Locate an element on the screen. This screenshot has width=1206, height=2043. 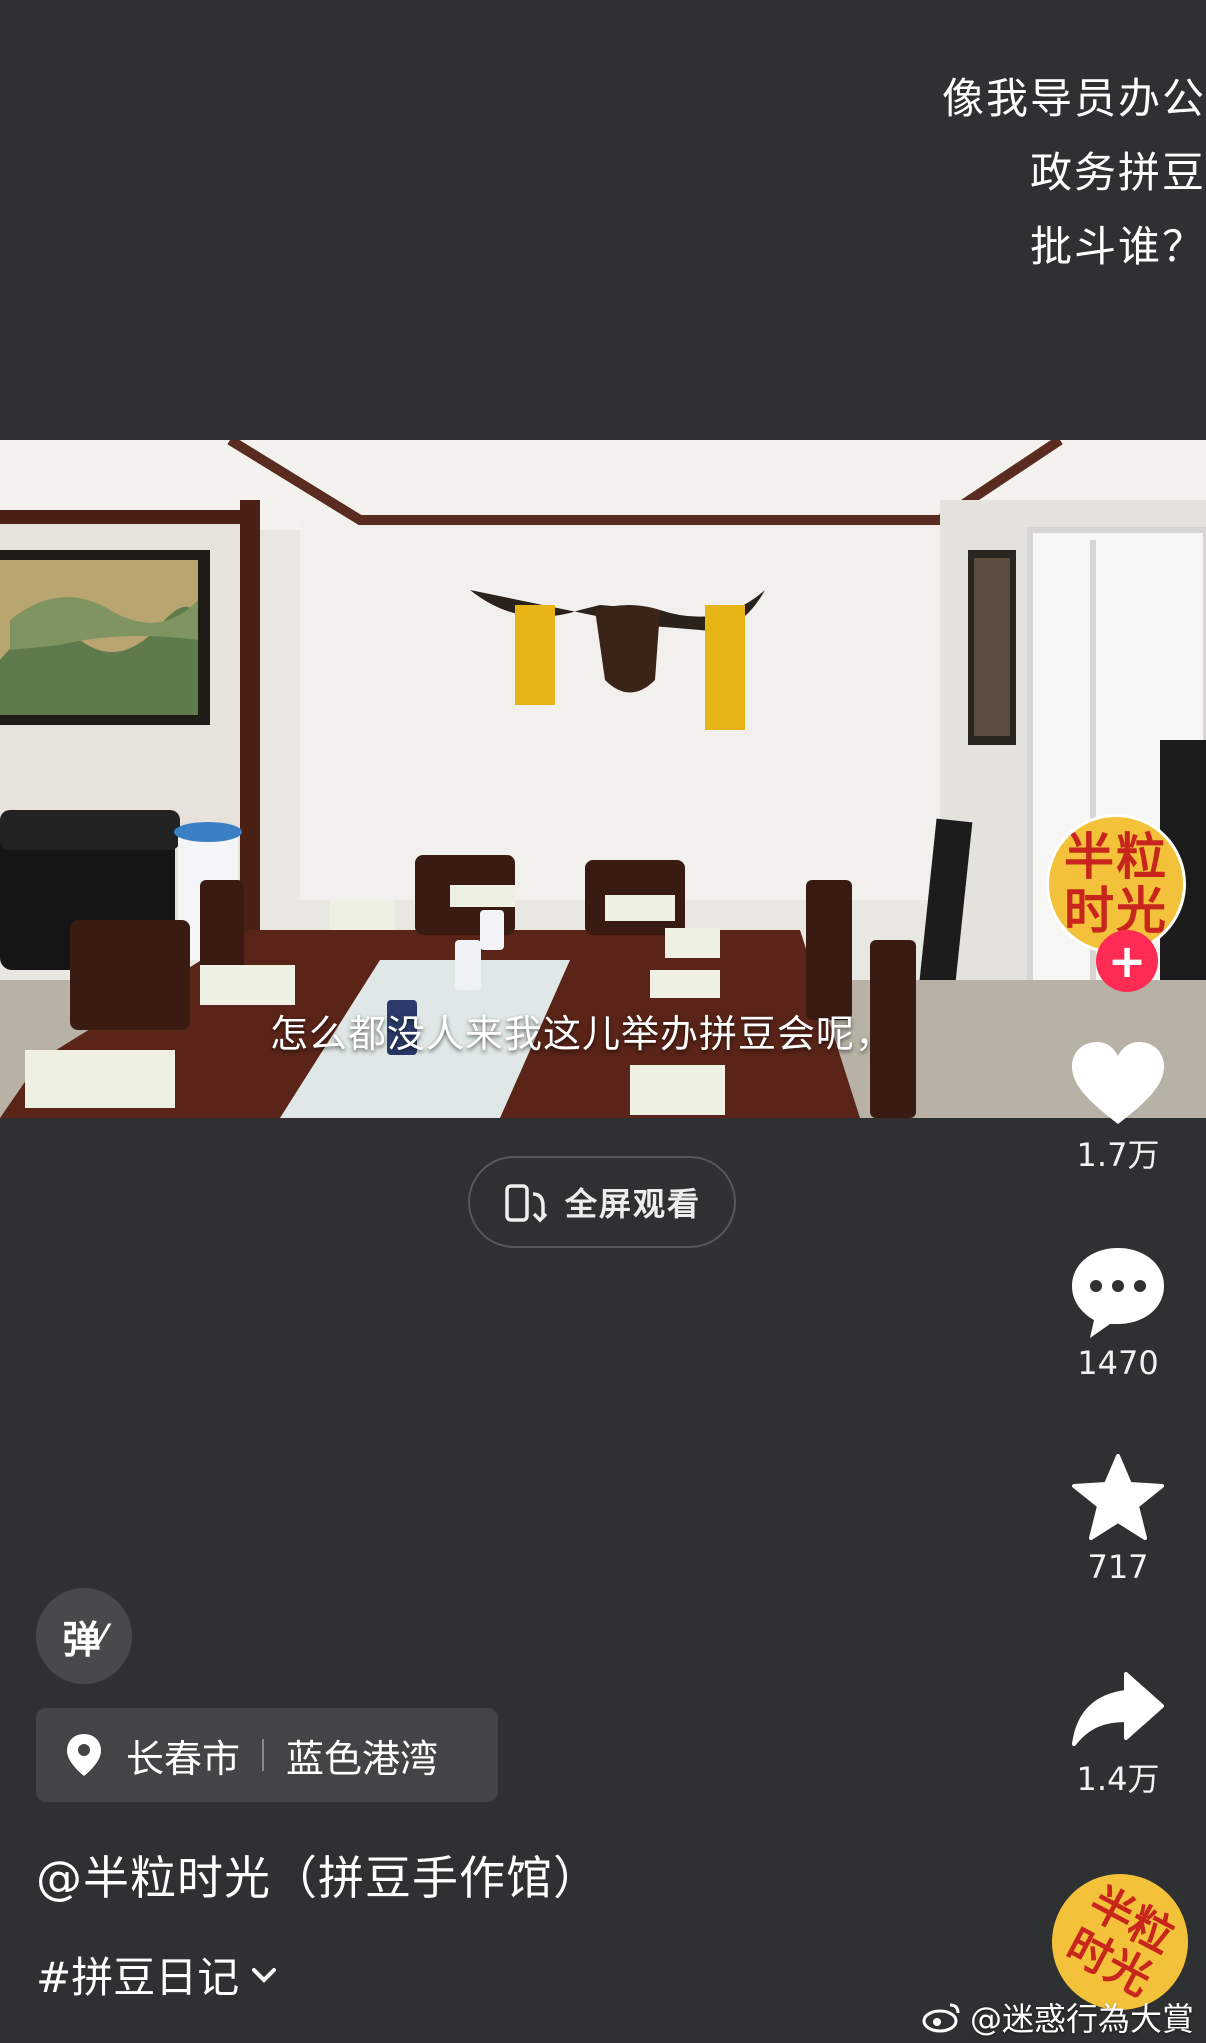
fullscreen-label: 全屏观看 is located at coordinates (632, 1204).